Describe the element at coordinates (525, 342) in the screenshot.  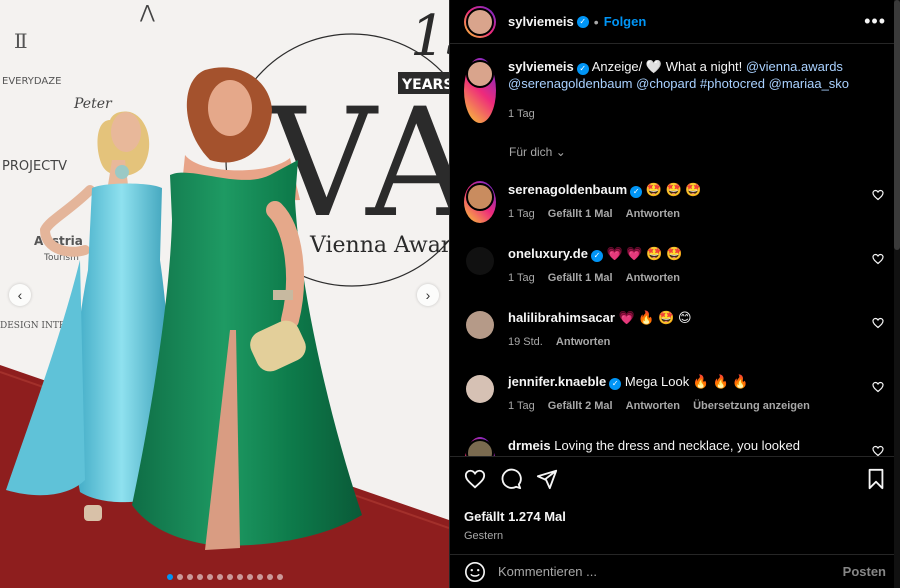
I see `comment-time: 19 Std.` at that location.